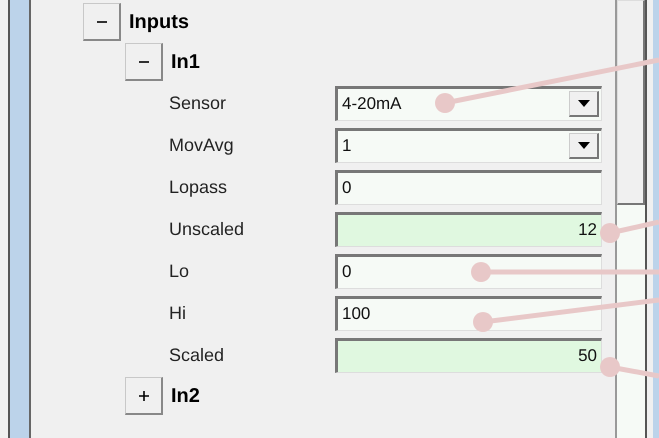 The height and width of the screenshot is (438, 659). Describe the element at coordinates (159, 22) in the screenshot. I see `tree-node-label: Inputs` at that location.